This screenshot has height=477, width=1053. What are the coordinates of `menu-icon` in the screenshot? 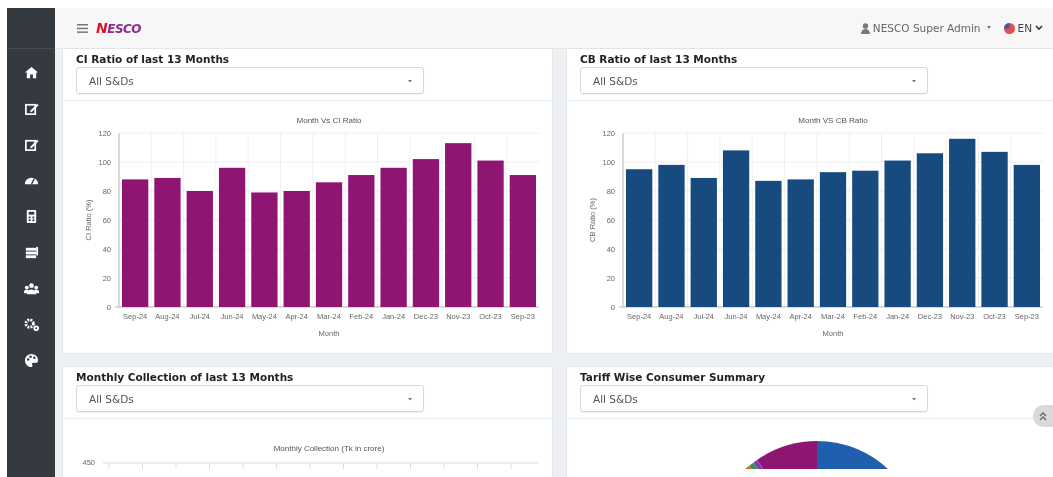 It's located at (82, 28).